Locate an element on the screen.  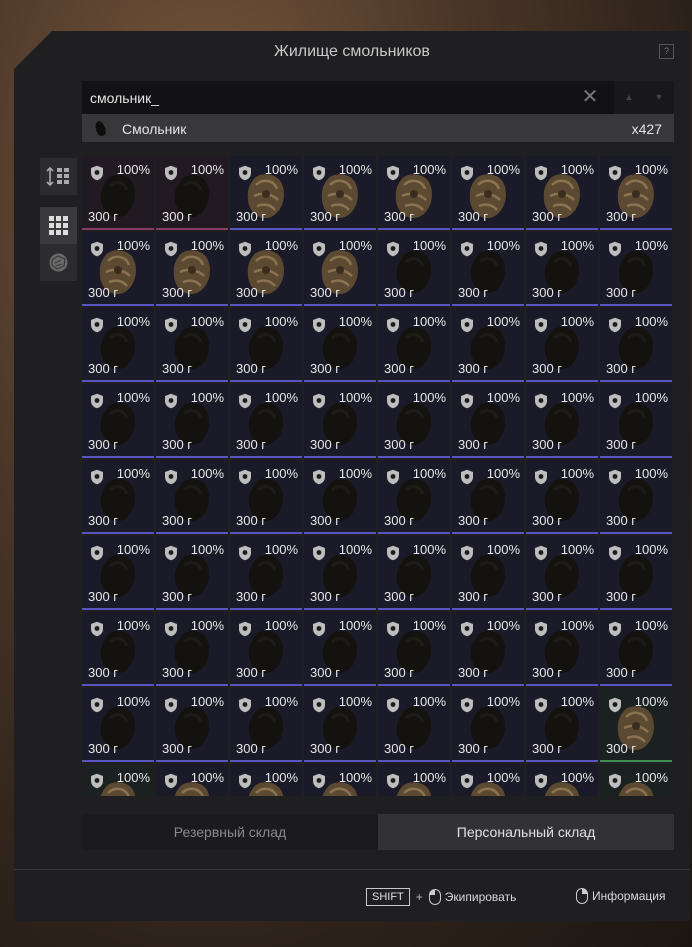
sort-button is located at coordinates (58, 176).